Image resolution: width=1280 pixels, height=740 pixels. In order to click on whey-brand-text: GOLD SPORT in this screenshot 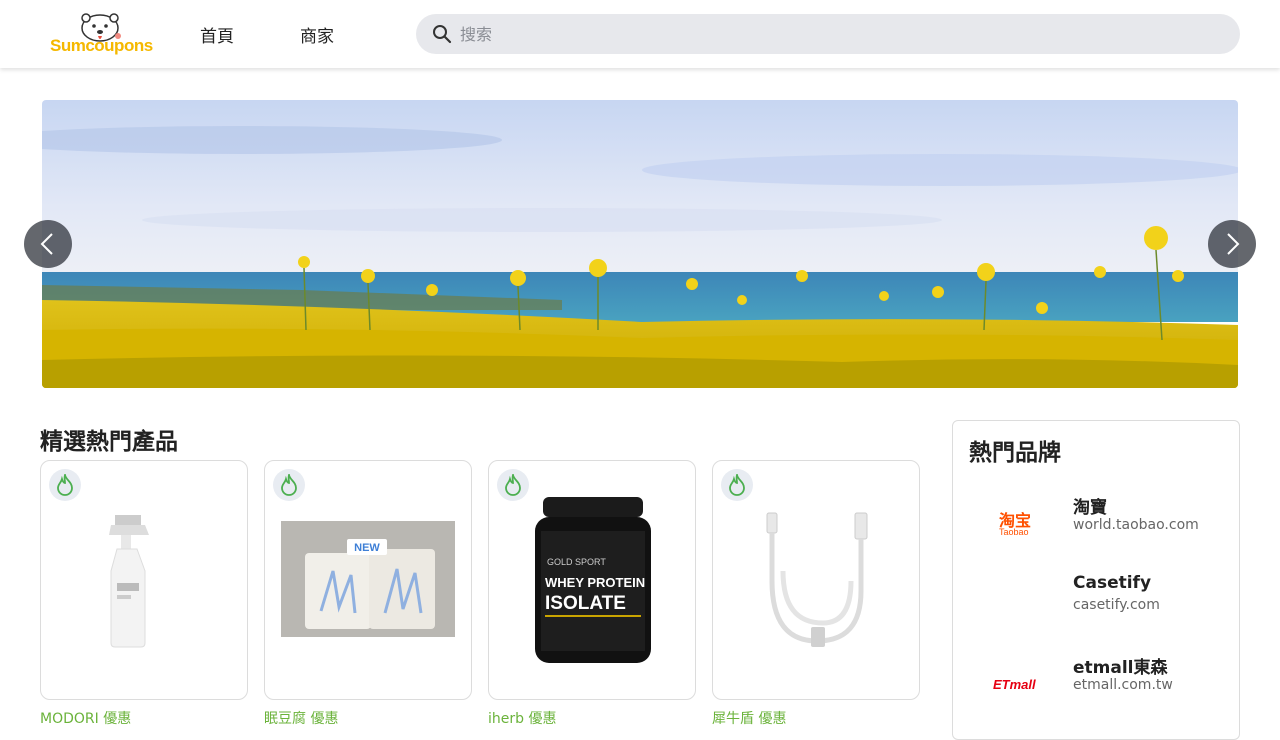, I will do `click(576, 562)`.